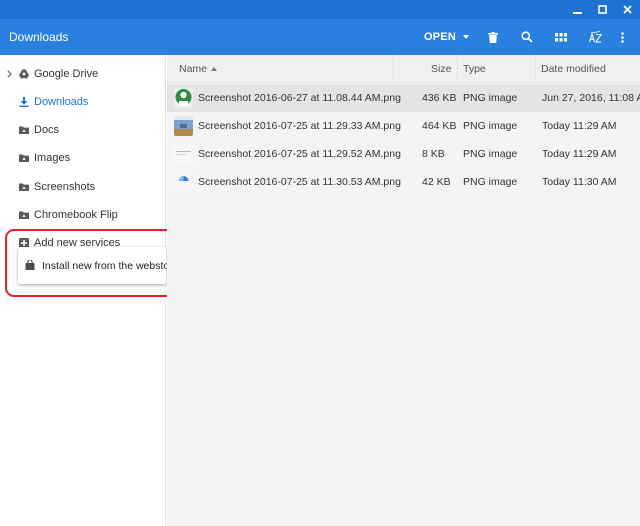  What do you see at coordinates (52, 158) in the screenshot?
I see `sidebar-item-label: Images` at bounding box center [52, 158].